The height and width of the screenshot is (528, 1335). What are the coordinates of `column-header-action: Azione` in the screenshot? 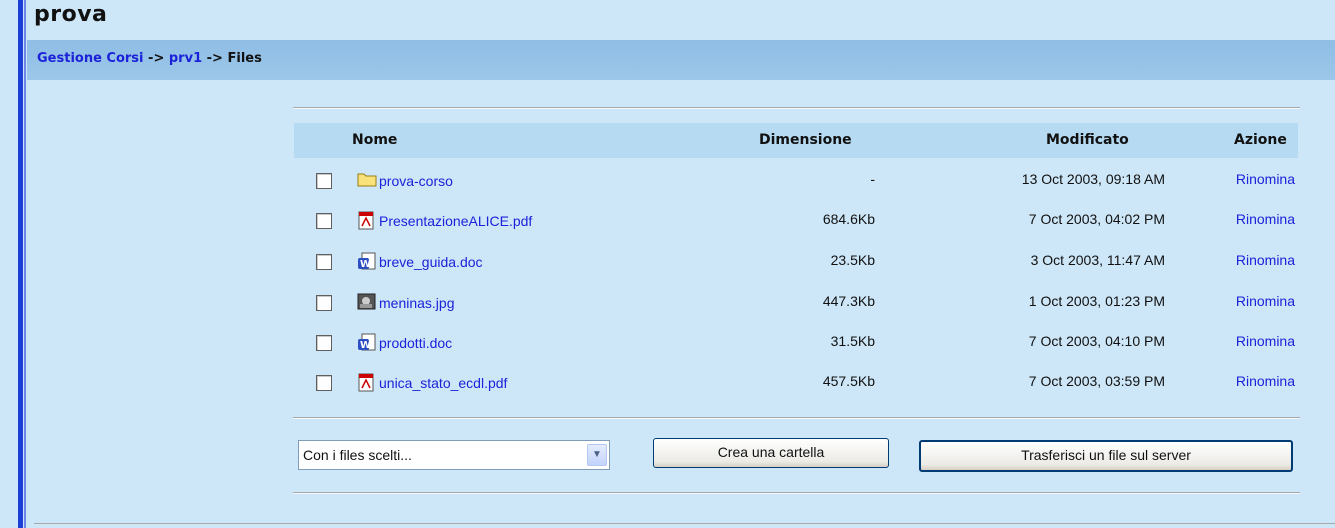 It's located at (1260, 140).